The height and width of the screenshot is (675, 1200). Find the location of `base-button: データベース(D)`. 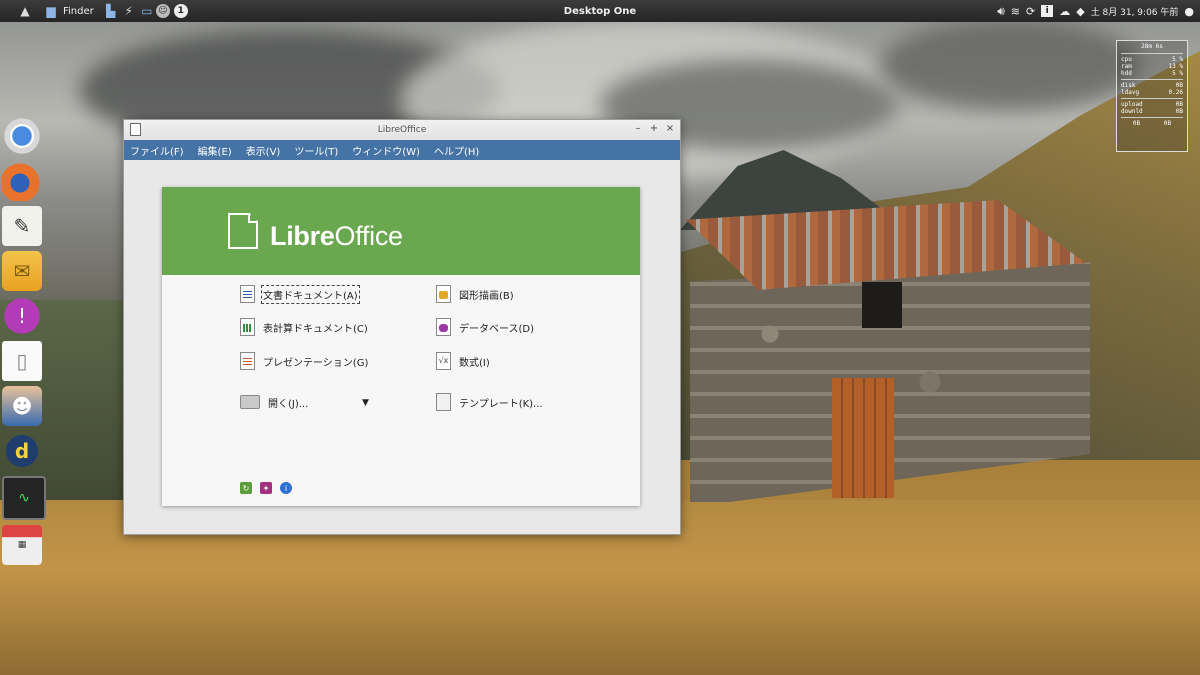

base-button: データベース(D) is located at coordinates (485, 327).